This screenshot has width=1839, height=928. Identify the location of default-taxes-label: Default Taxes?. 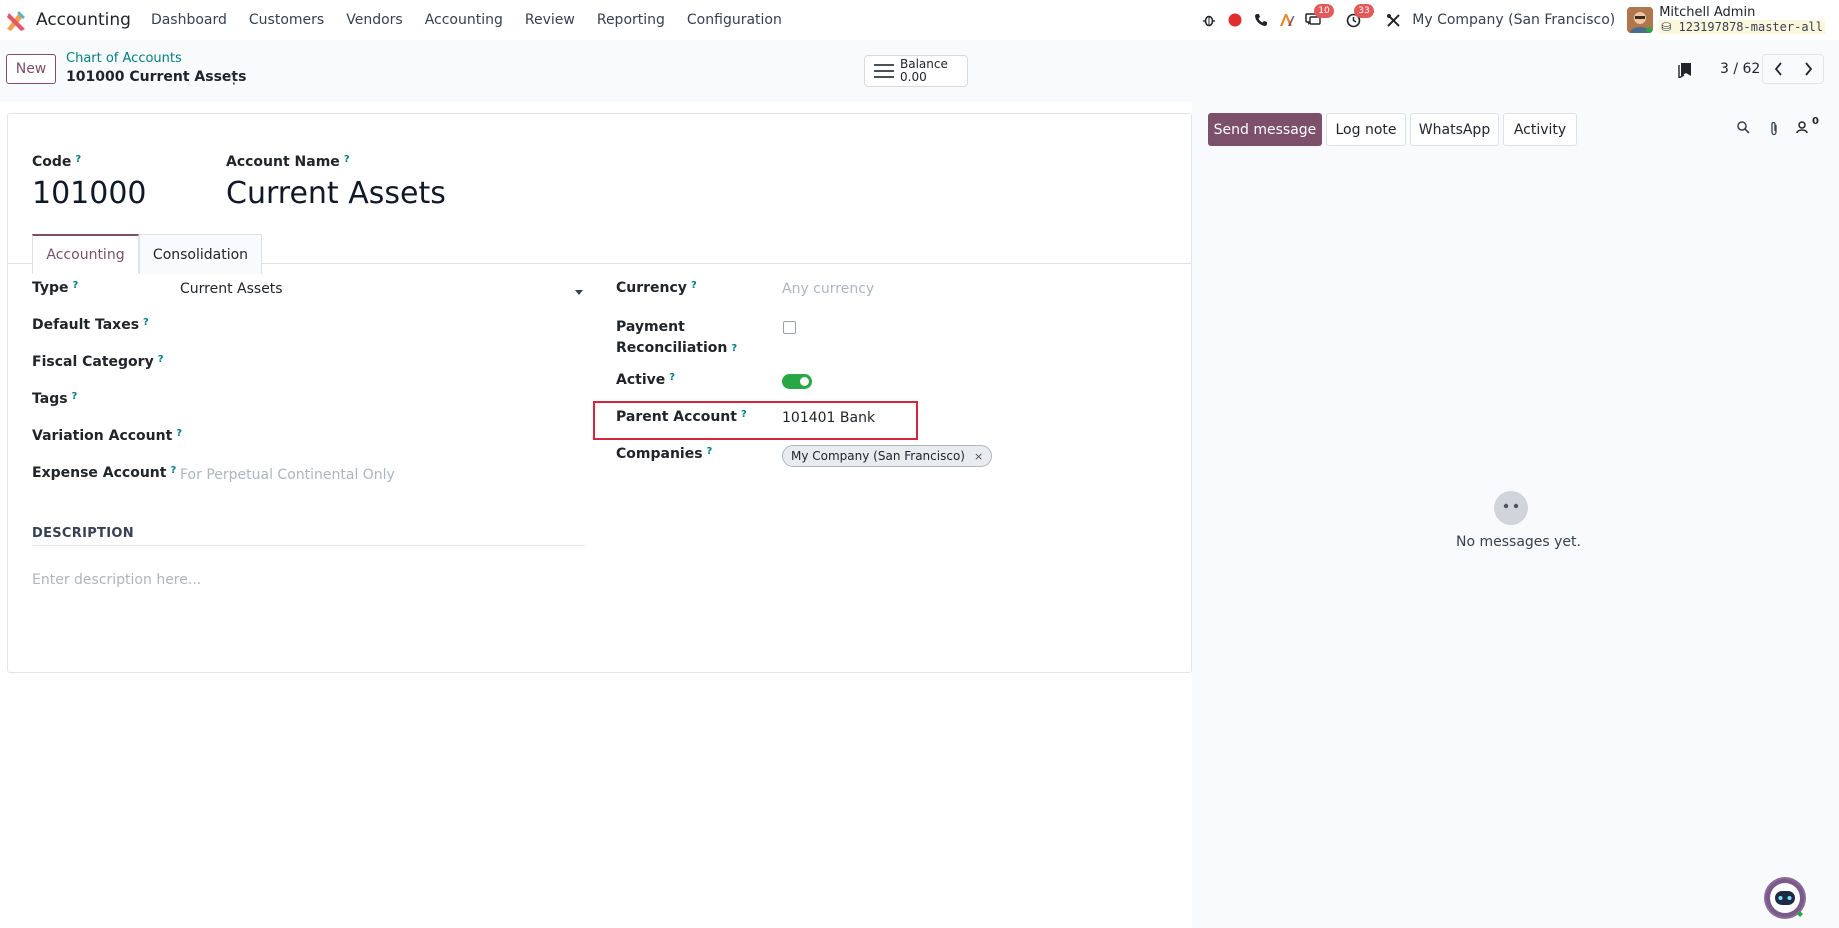
(90, 325).